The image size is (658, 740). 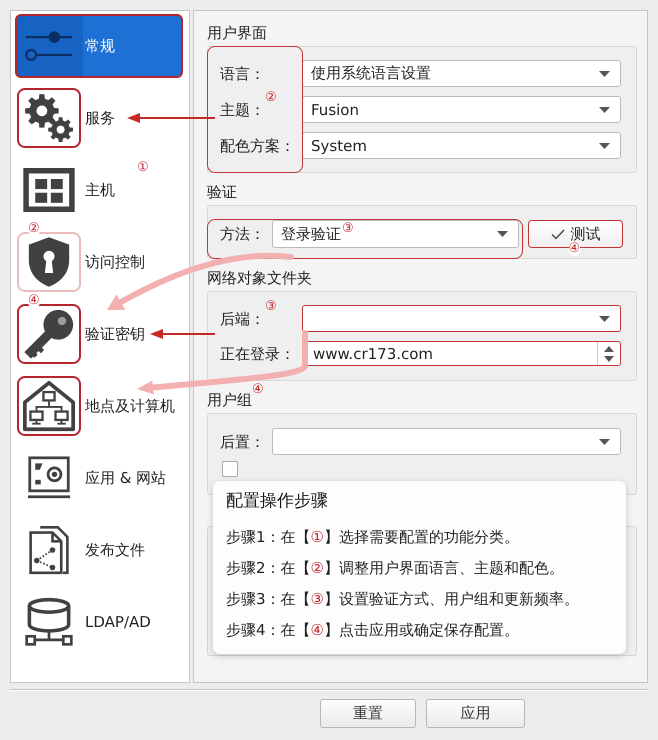 I want to click on dropdown, so click(x=461, y=318).